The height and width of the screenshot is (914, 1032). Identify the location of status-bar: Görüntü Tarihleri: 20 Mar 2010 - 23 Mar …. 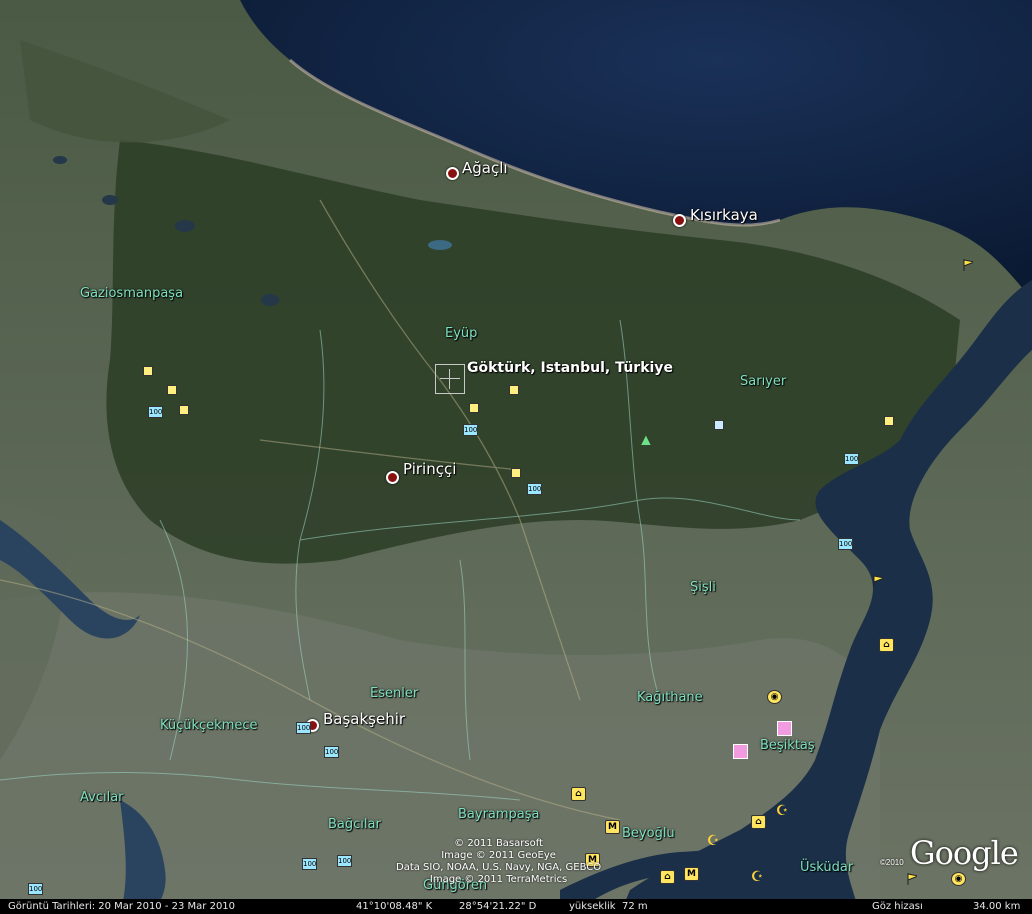
(516, 906).